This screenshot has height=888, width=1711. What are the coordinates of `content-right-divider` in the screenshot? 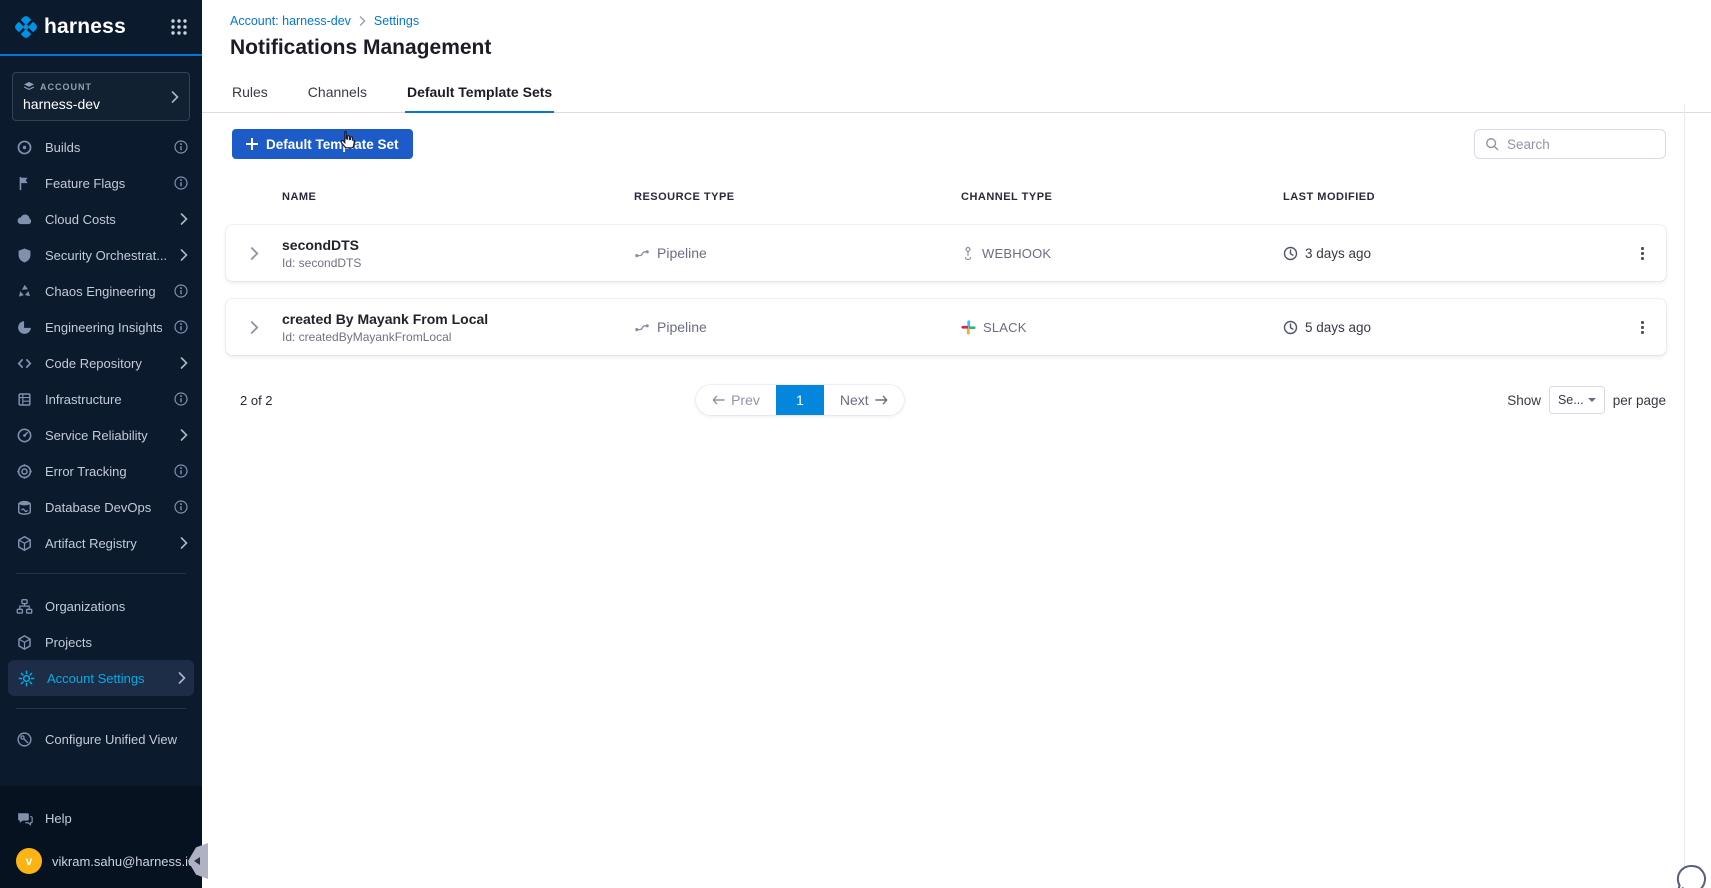 It's located at (1684, 496).